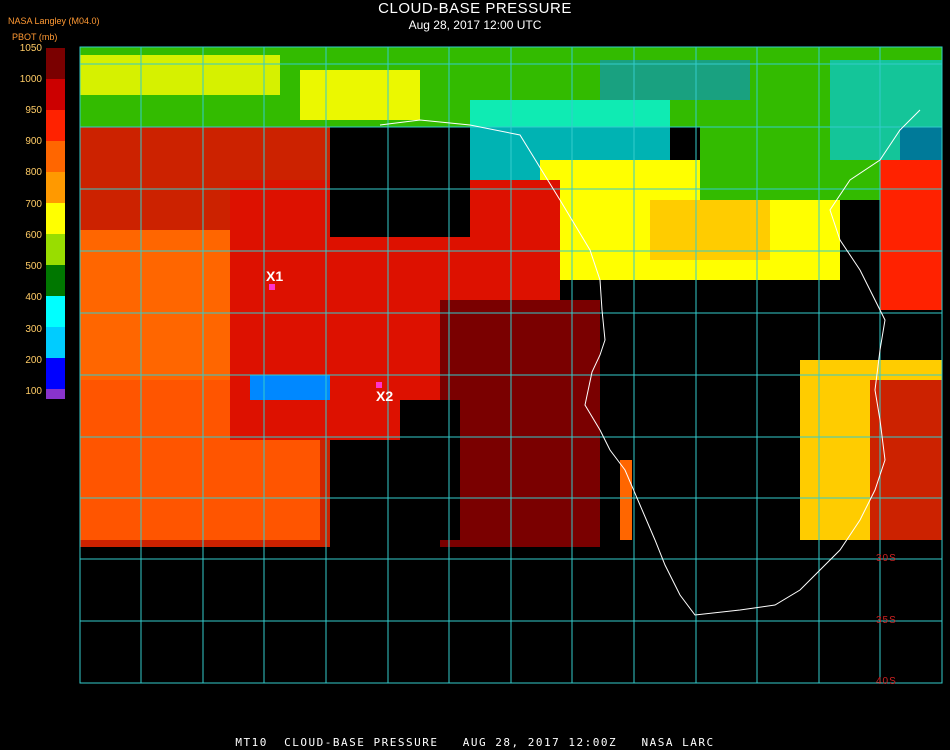  Describe the element at coordinates (30, 48) in the screenshot. I see `legend-label: 1050` at that location.